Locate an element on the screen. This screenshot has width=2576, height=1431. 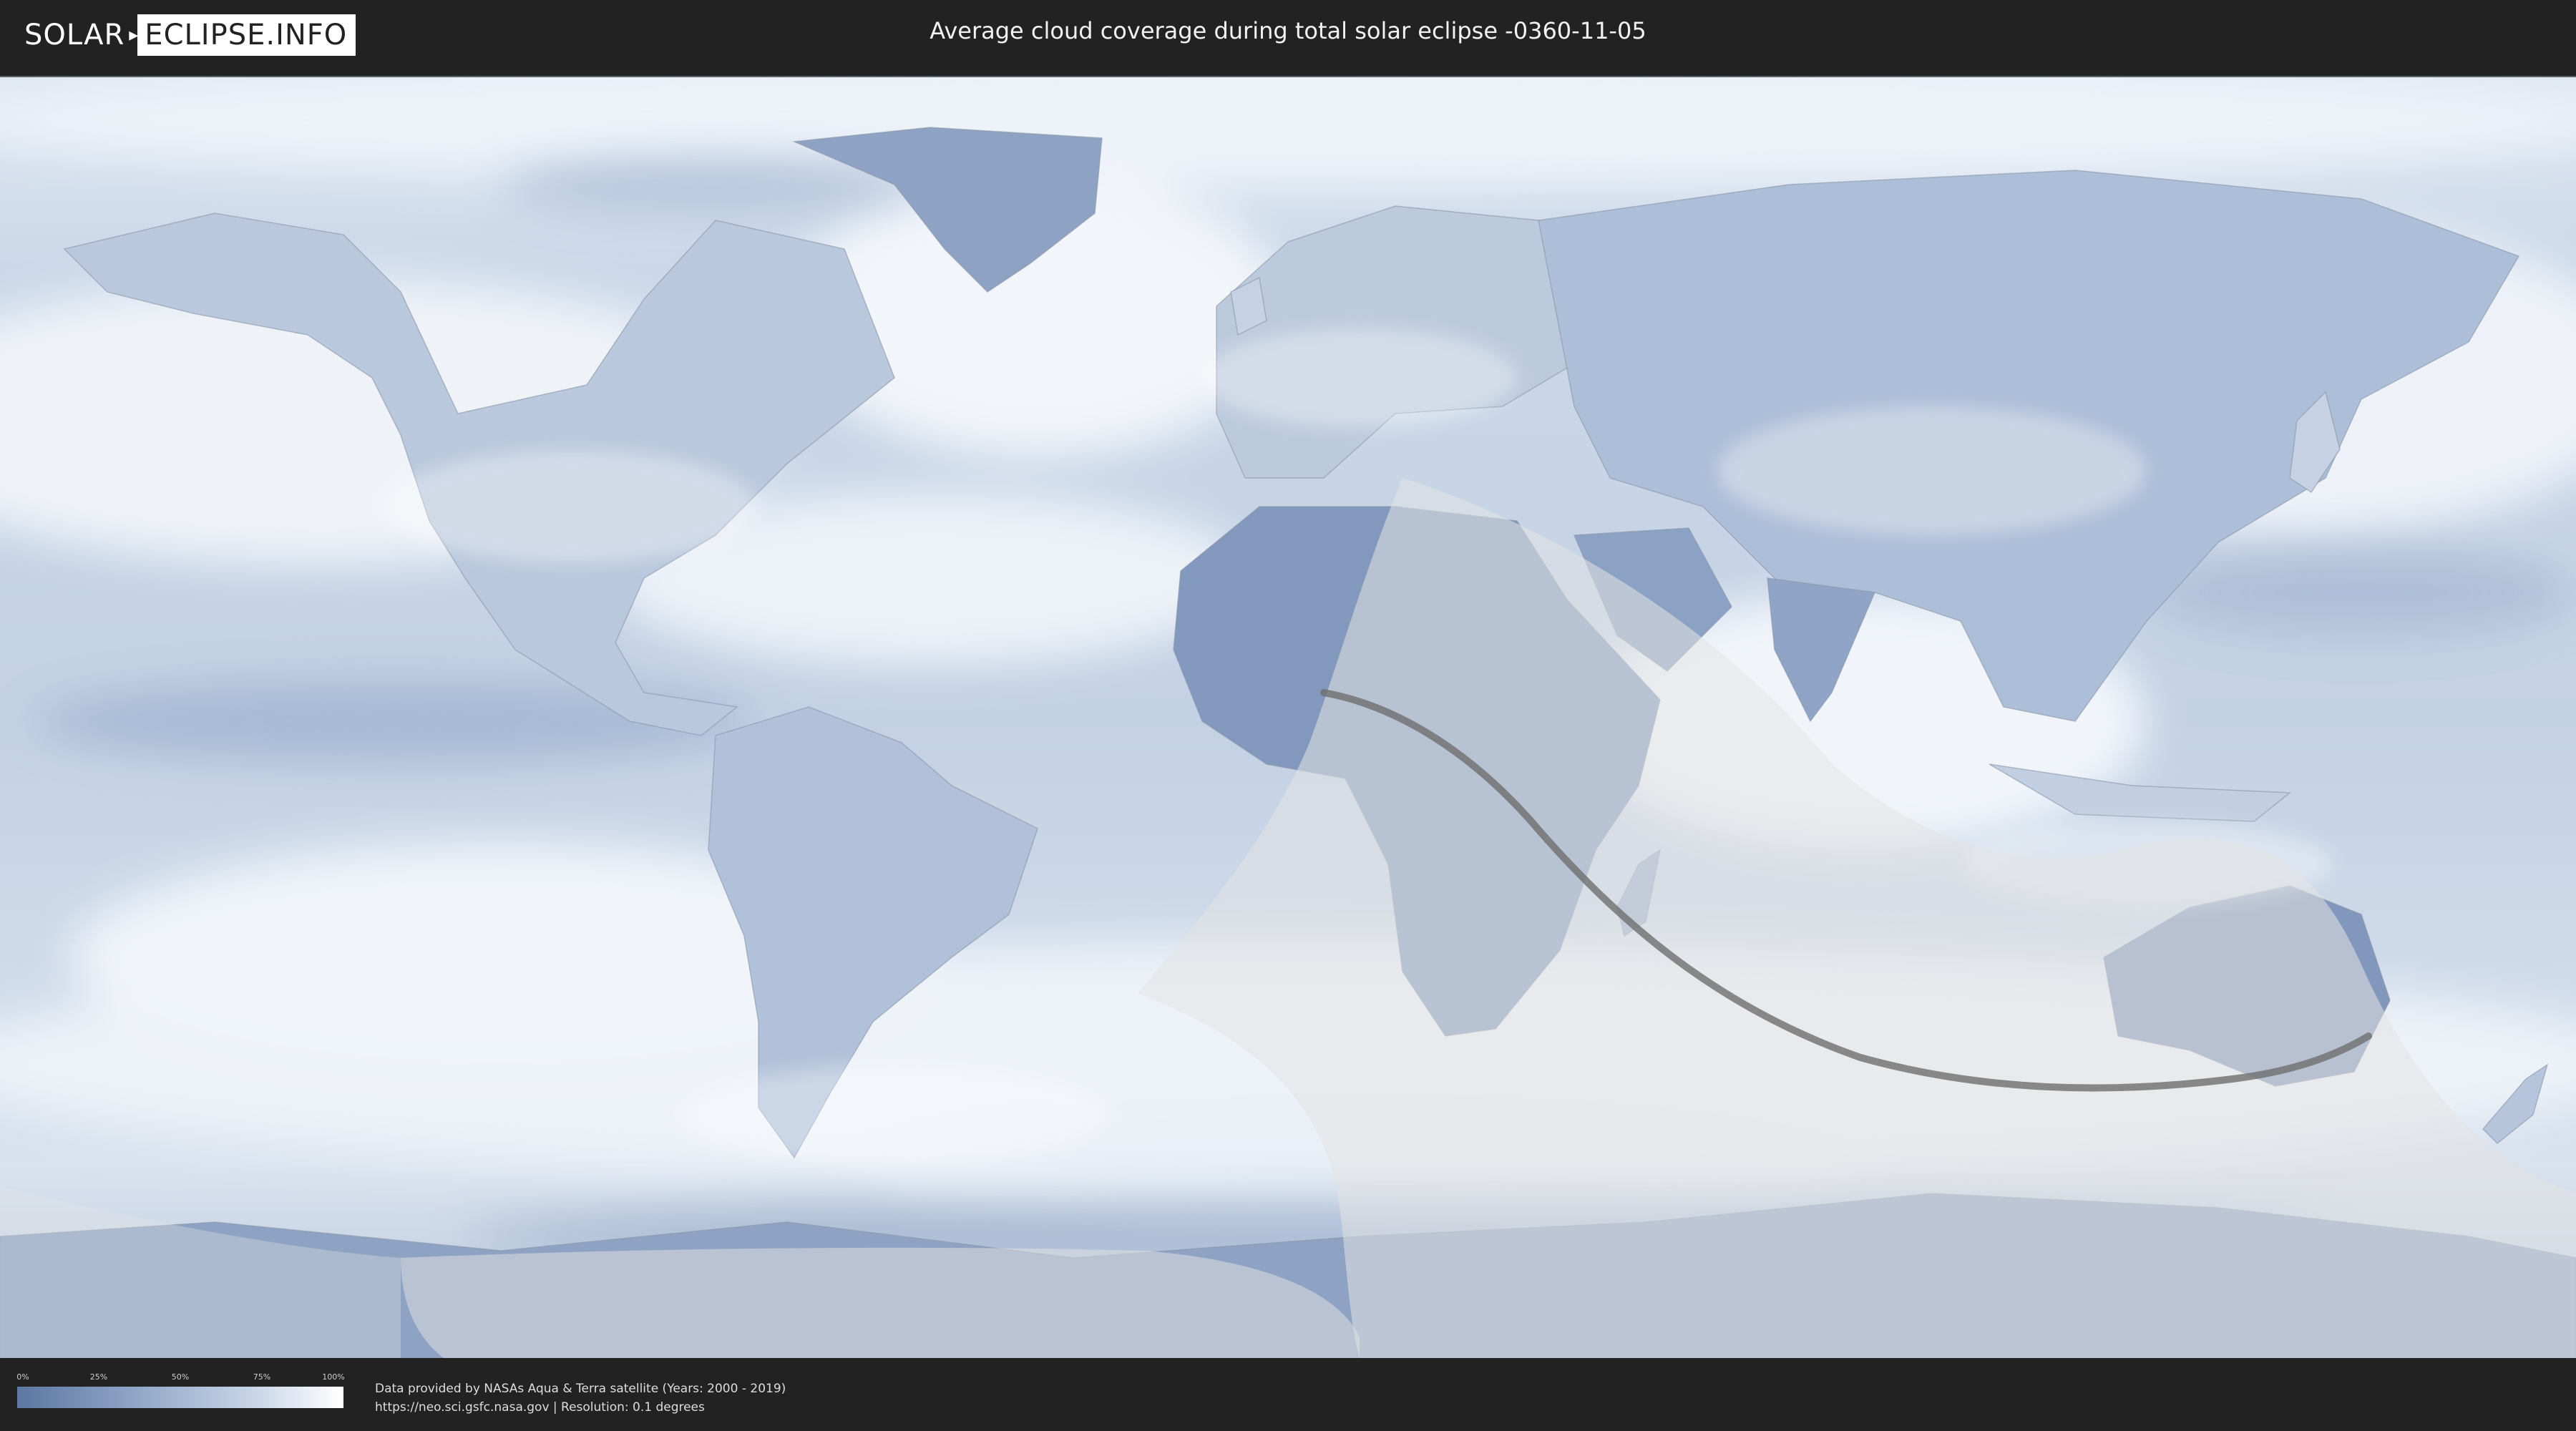
legend-ticks: 0% 25% 50% 75% 100% is located at coordinates (180, 1378).